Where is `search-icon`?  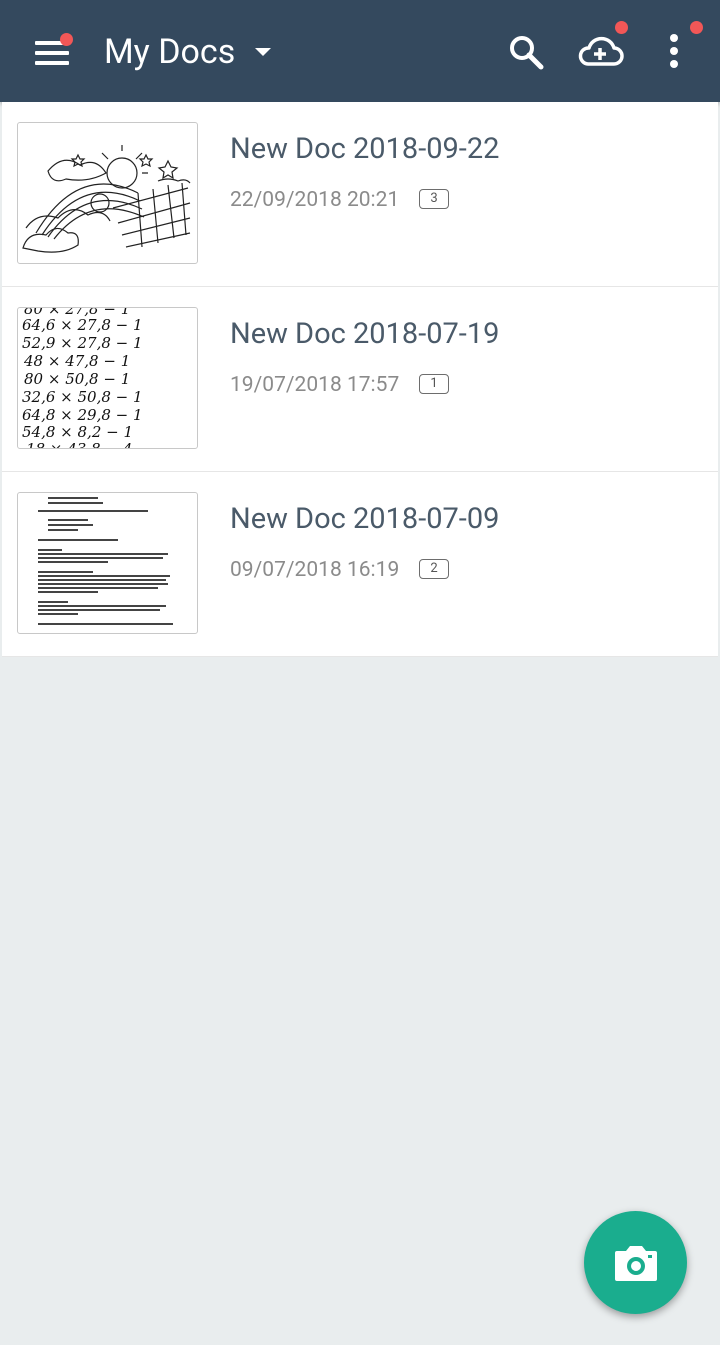
search-icon is located at coordinates (527, 53).